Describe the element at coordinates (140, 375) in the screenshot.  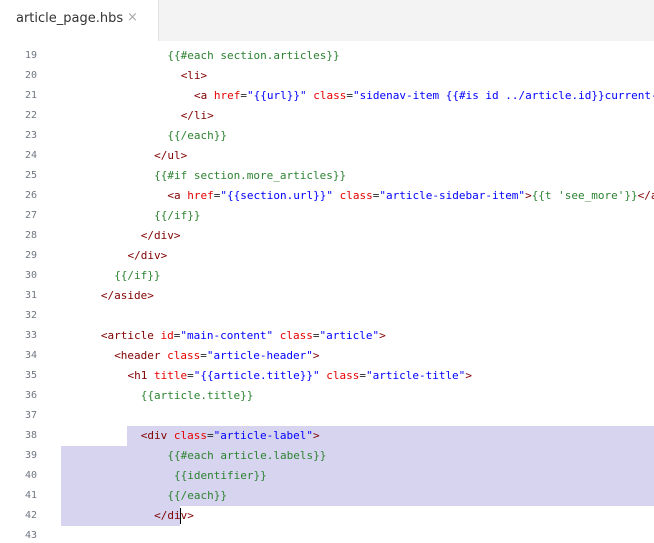
I see `code-token: <h1` at that location.